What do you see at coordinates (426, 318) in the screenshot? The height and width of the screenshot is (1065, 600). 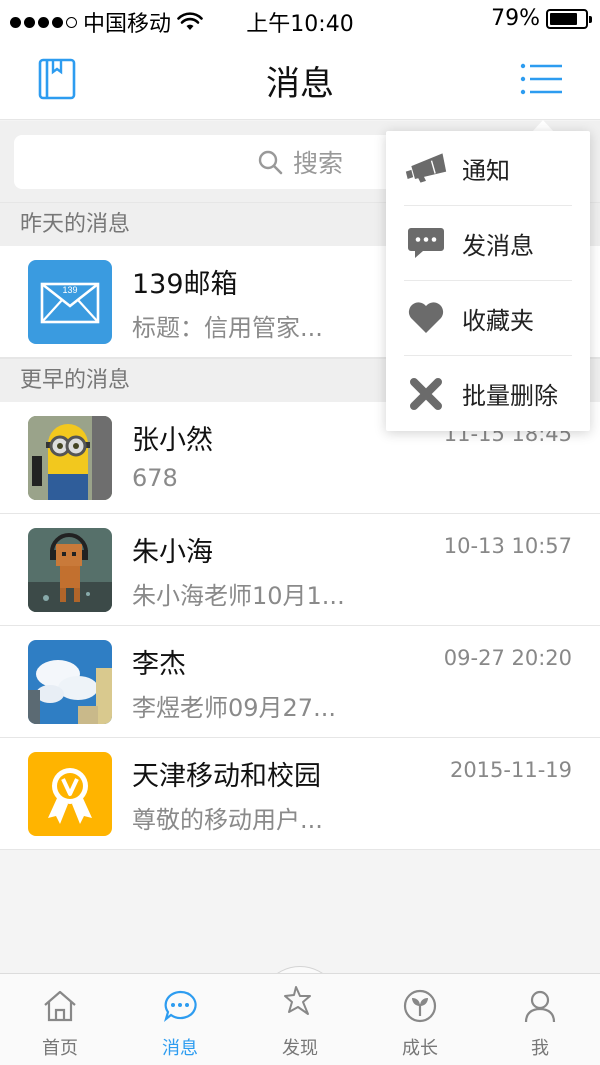 I see `heart-icon` at bounding box center [426, 318].